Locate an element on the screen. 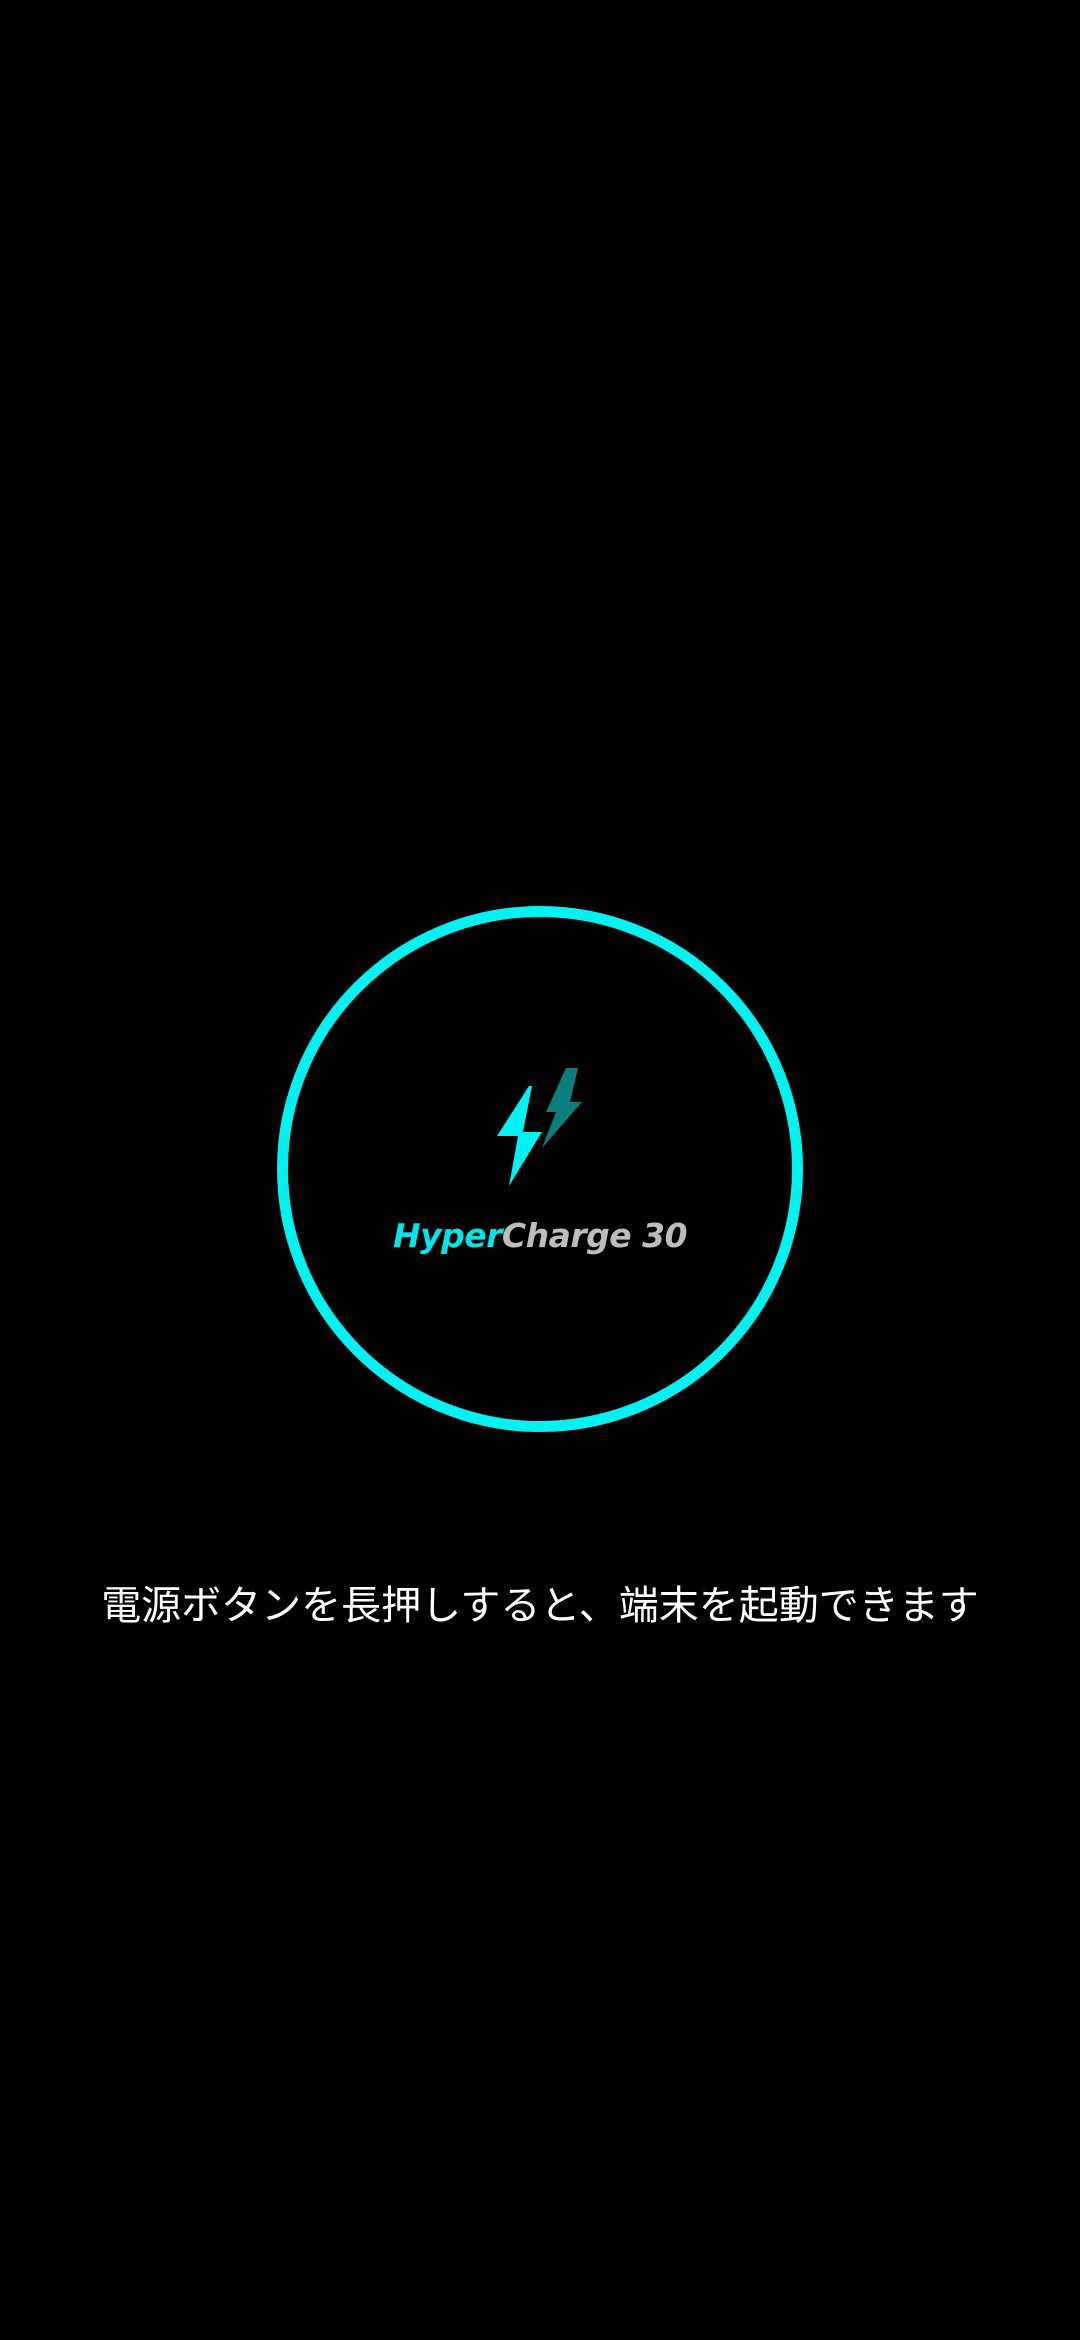 This screenshot has width=1080, height=2340. hypercharge-brand-label: HyperCharge 30 is located at coordinates (540, 1236).